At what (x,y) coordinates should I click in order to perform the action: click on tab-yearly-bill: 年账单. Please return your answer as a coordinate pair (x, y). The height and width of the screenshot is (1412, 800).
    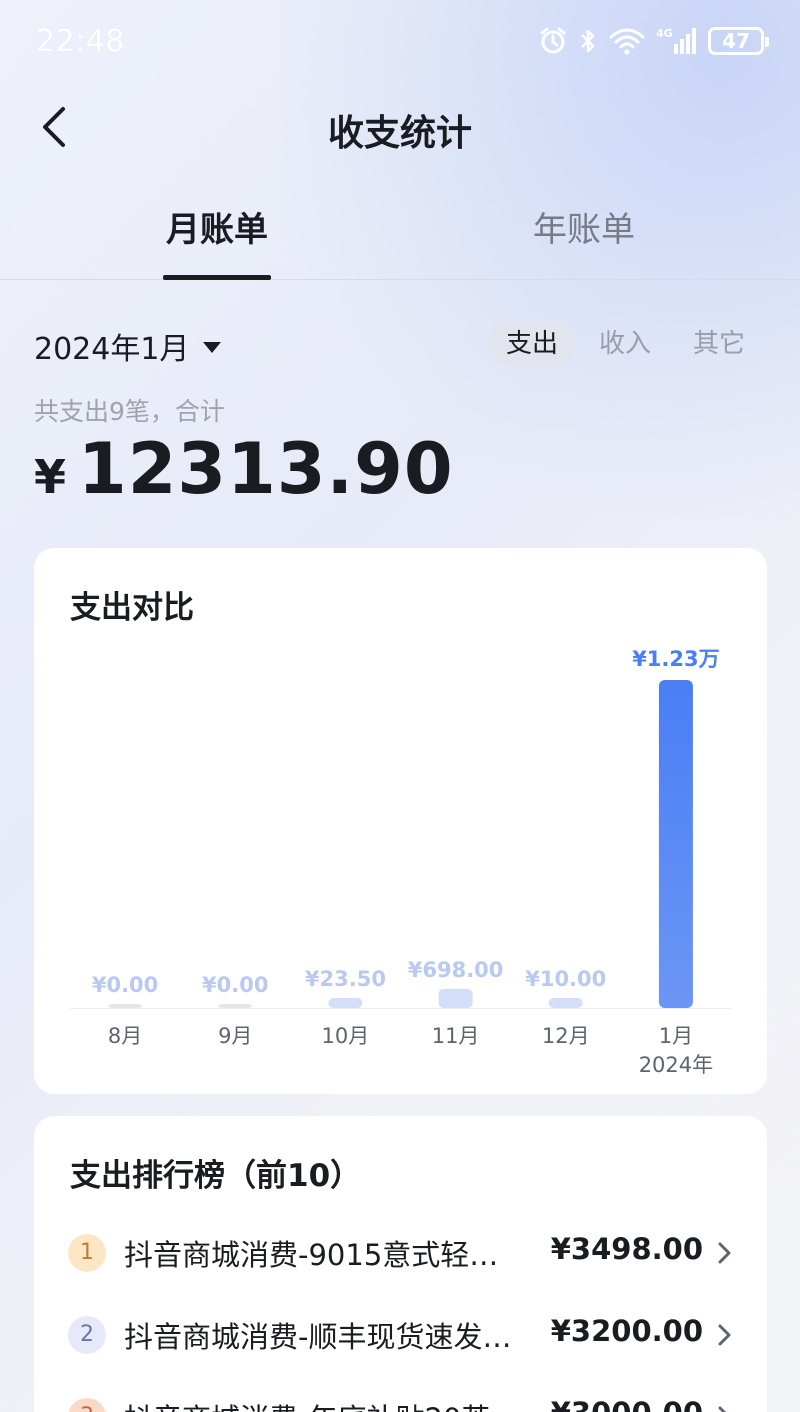
    Looking at the image, I should click on (584, 241).